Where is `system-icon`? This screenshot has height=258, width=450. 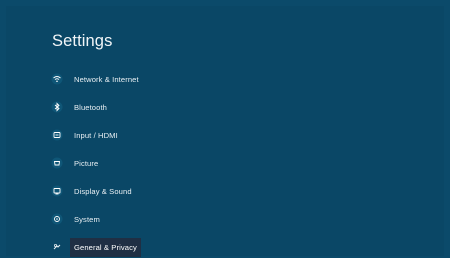 system-icon is located at coordinates (57, 219).